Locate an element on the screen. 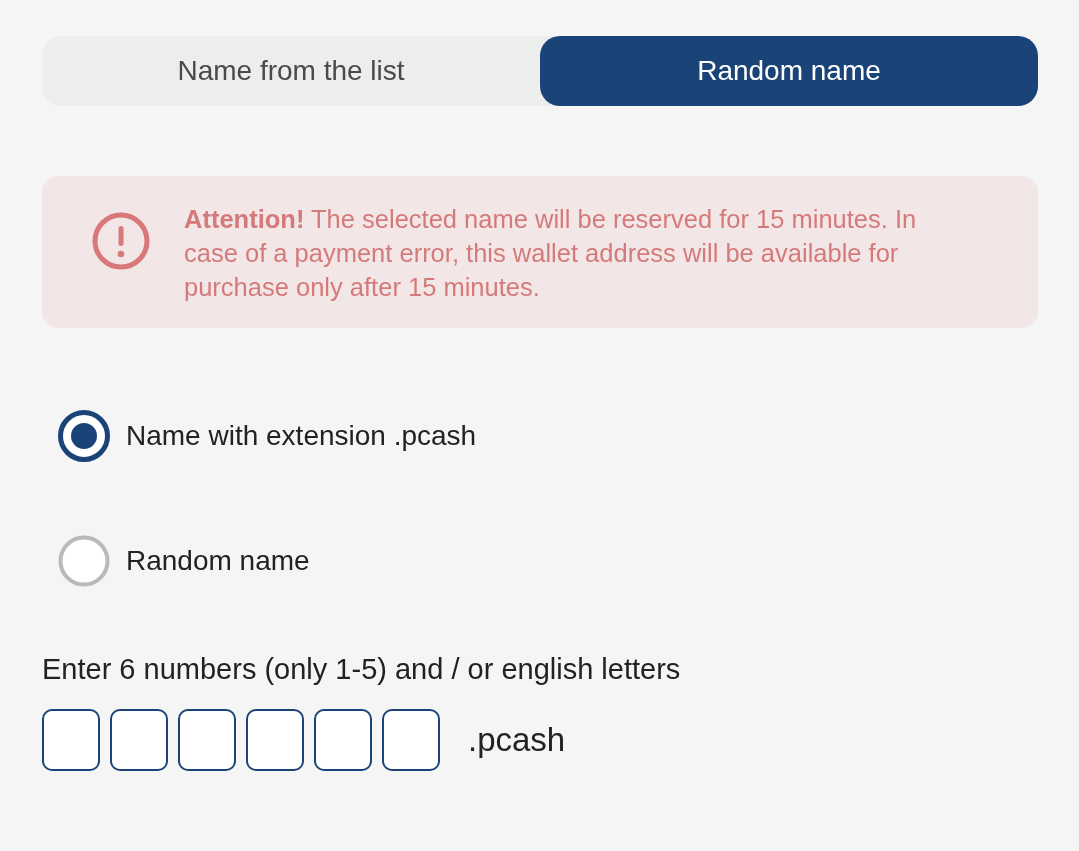 This screenshot has height=851, width=1079. radio-option: Random name is located at coordinates (184, 561).